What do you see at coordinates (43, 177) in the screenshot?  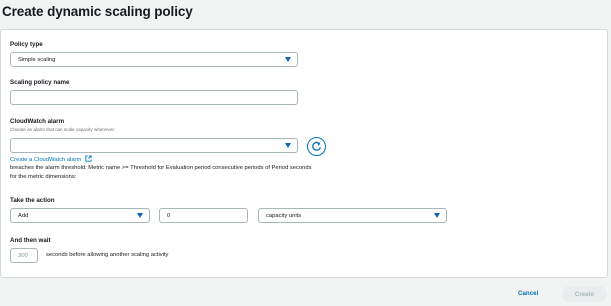 I see `alarm-description-line-2: for the metric dimensions:` at bounding box center [43, 177].